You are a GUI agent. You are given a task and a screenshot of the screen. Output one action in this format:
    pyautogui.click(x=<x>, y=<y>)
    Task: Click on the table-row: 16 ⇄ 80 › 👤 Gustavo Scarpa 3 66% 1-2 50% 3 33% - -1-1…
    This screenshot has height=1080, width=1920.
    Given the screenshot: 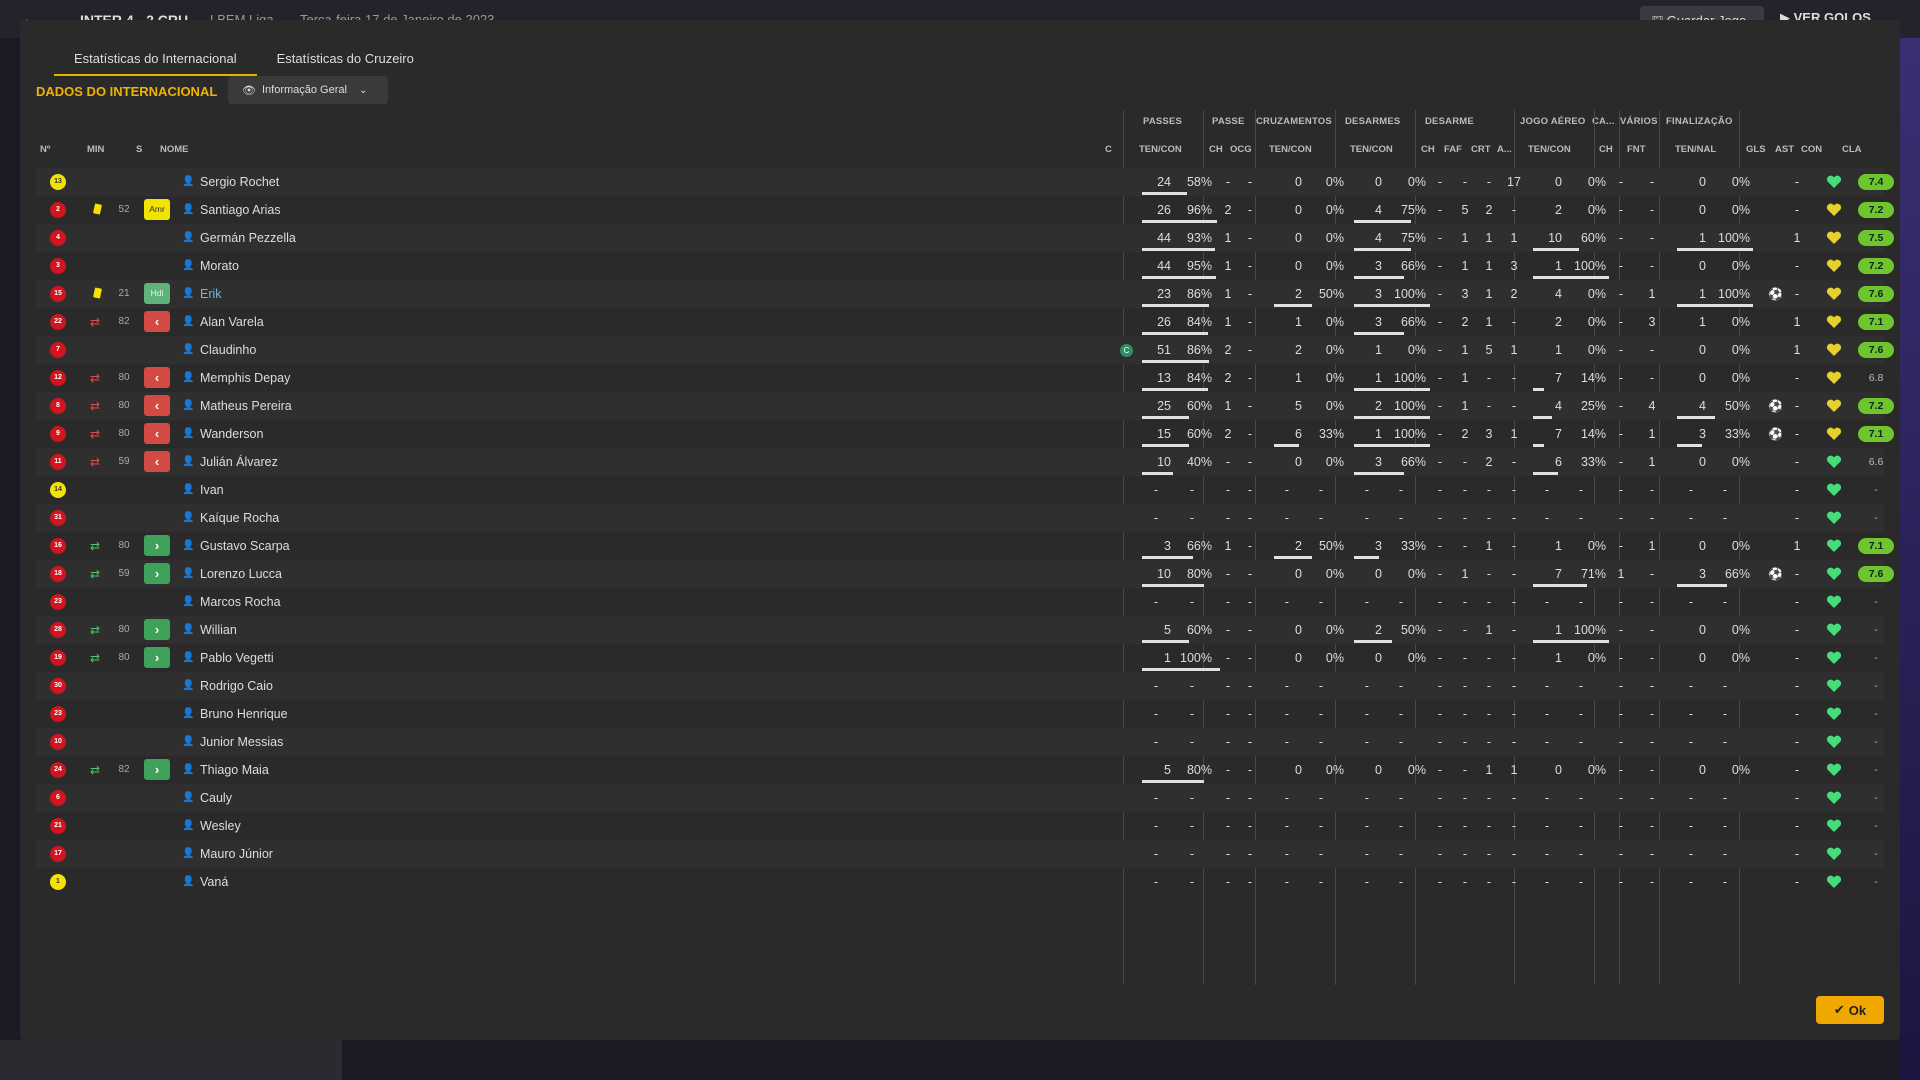 What is the action you would take?
    pyautogui.click(x=965, y=546)
    